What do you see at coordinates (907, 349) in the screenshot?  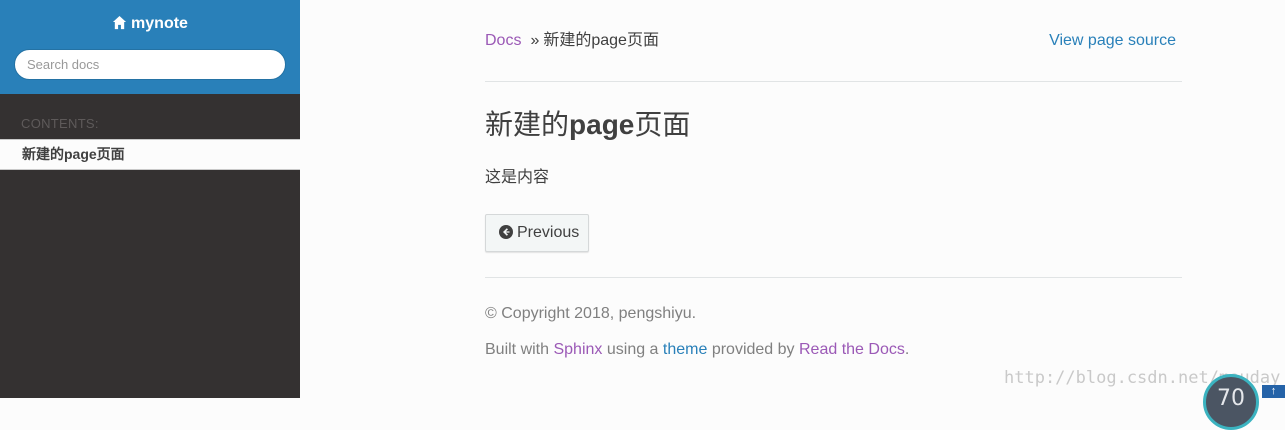 I see `footer-period: .` at bounding box center [907, 349].